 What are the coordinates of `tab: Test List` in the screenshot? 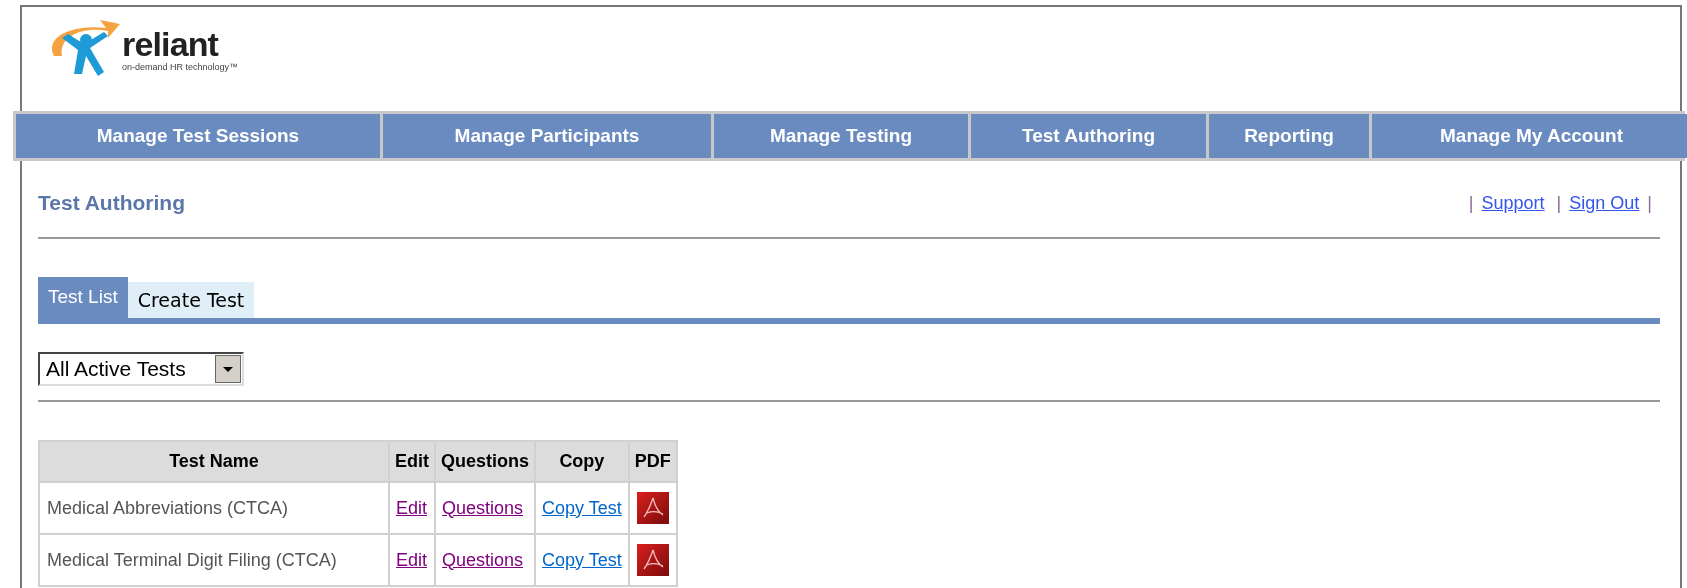 It's located at (83, 297).